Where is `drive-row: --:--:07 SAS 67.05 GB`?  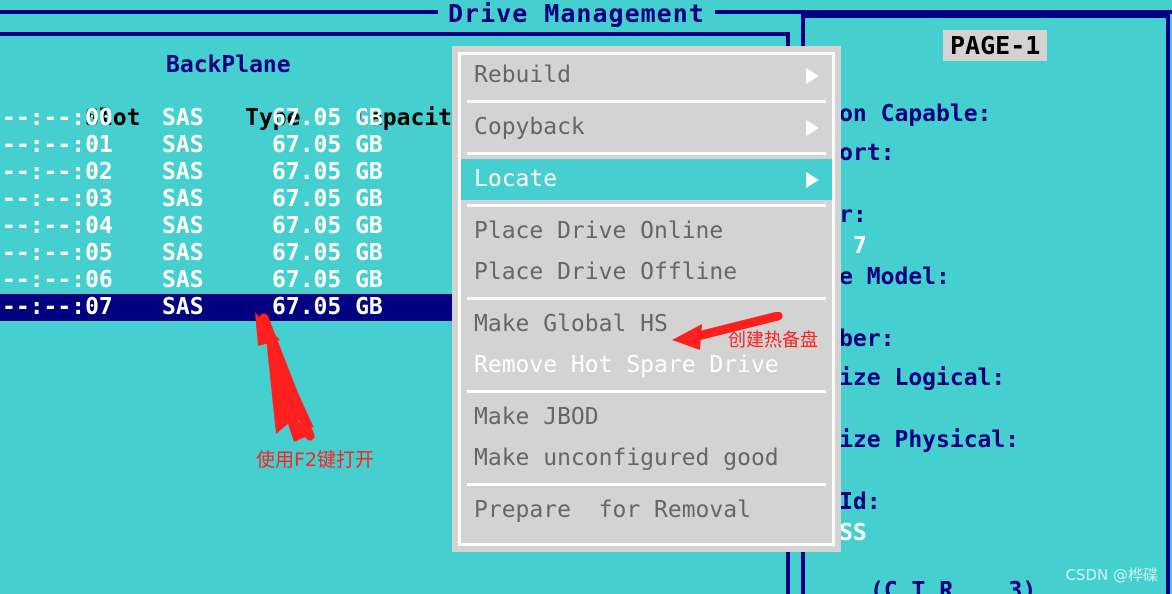
drive-row: --:--:07 SAS 67.05 GB is located at coordinates (226, 307).